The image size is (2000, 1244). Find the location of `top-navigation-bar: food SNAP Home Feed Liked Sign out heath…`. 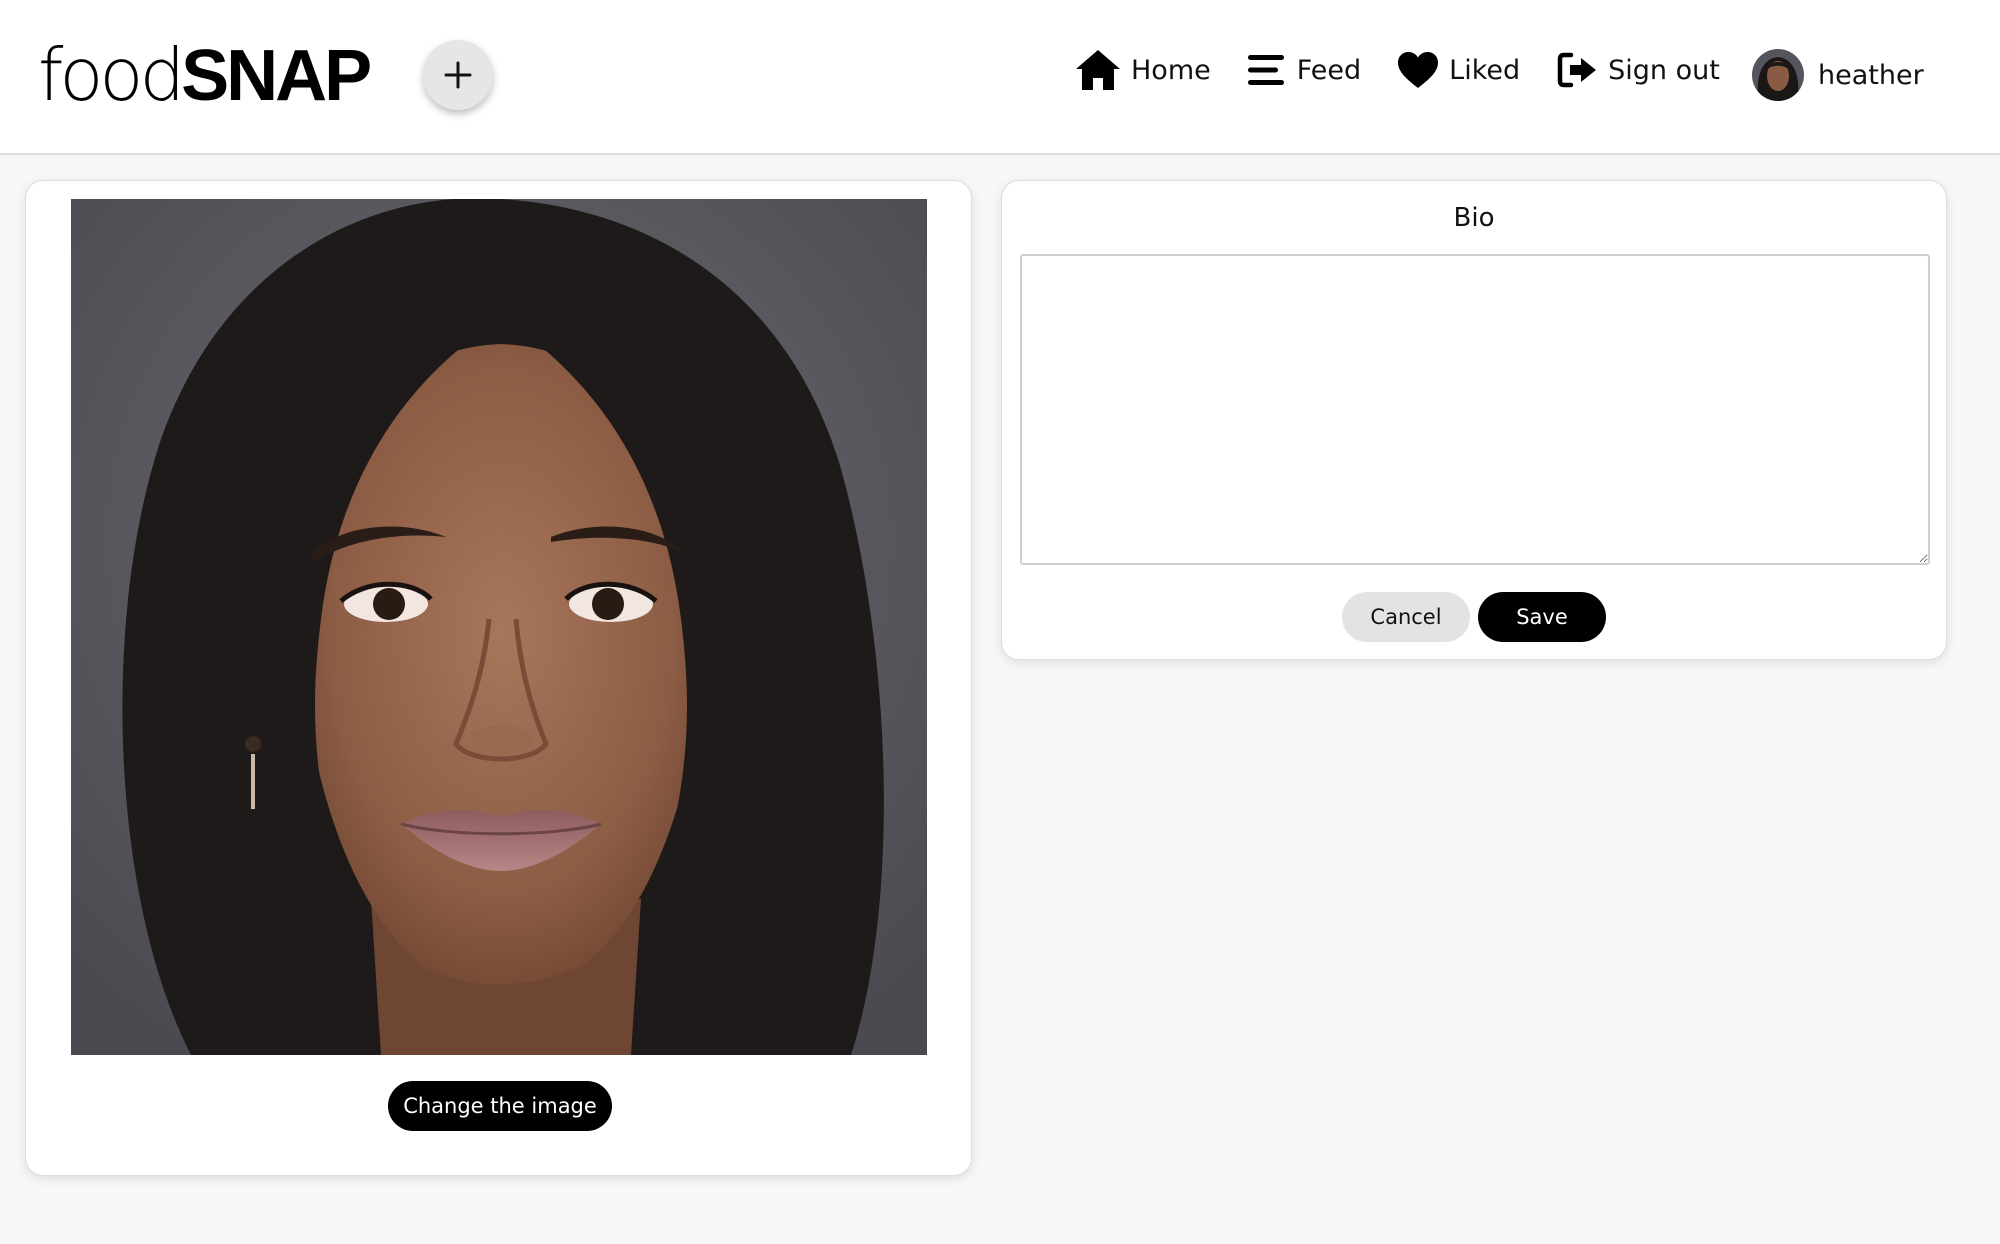

top-navigation-bar: food SNAP Home Feed Liked Sign out heath… is located at coordinates (1000, 77).